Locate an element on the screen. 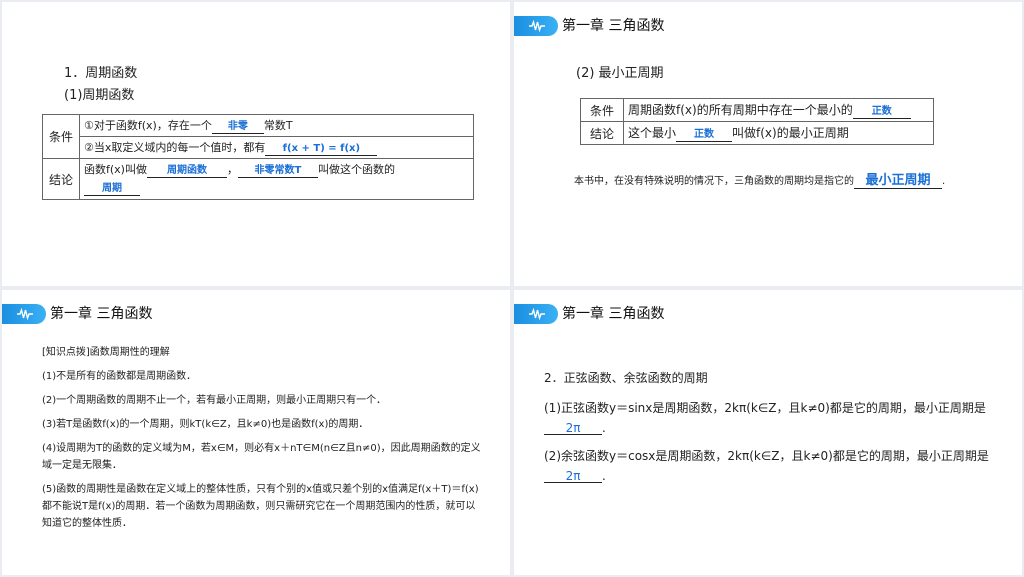 The image size is (1024, 577). condition-2-text: ②当x取定义域内的每一个值时，都有 is located at coordinates (175, 147).